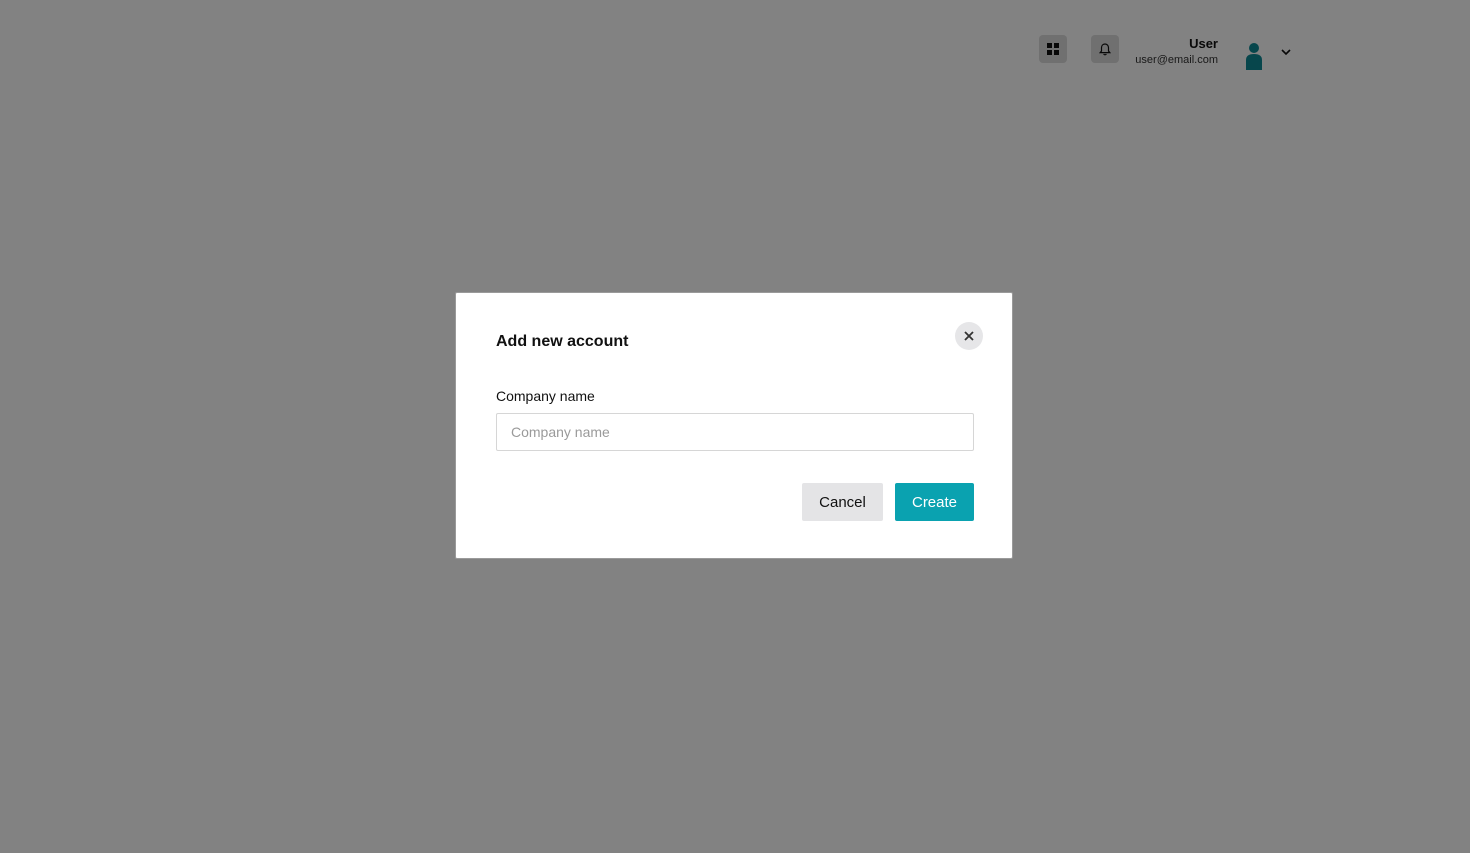  What do you see at coordinates (842, 502) in the screenshot?
I see `cancel-button: Cancel` at bounding box center [842, 502].